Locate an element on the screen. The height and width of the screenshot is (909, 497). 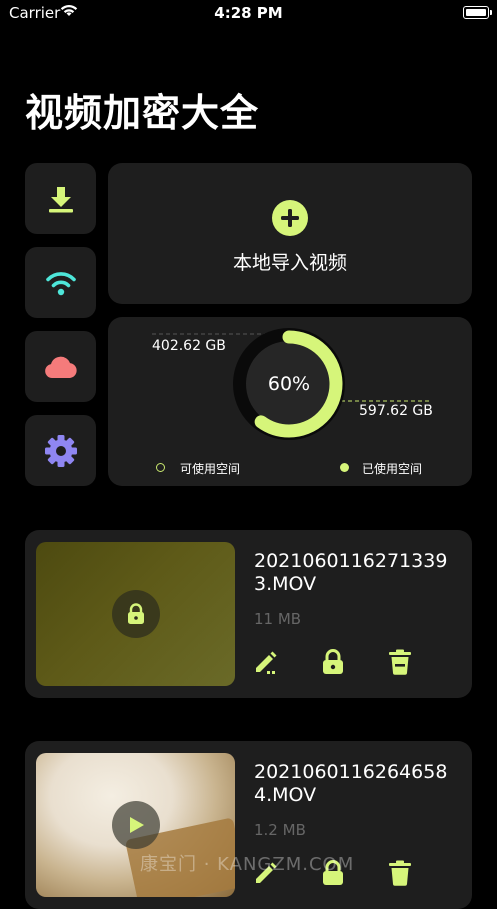
storage-card: 402.62 GB 597.62 GB 60% 可使用空间 已使用空间 is located at coordinates (290, 401).